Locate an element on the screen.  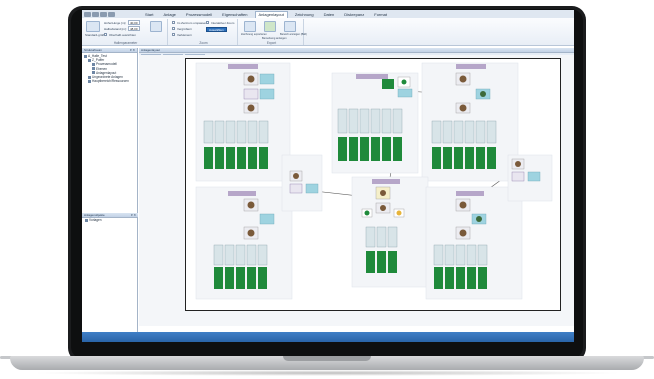
status-bar is located at coordinates (328, 337).